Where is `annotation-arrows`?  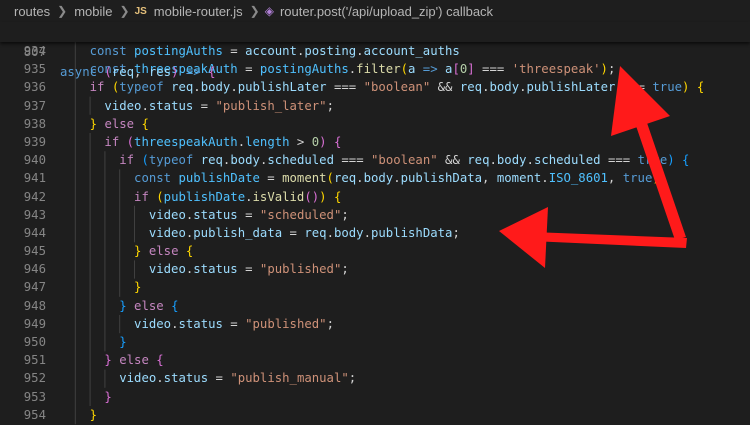
annotation-arrows is located at coordinates (593, 167).